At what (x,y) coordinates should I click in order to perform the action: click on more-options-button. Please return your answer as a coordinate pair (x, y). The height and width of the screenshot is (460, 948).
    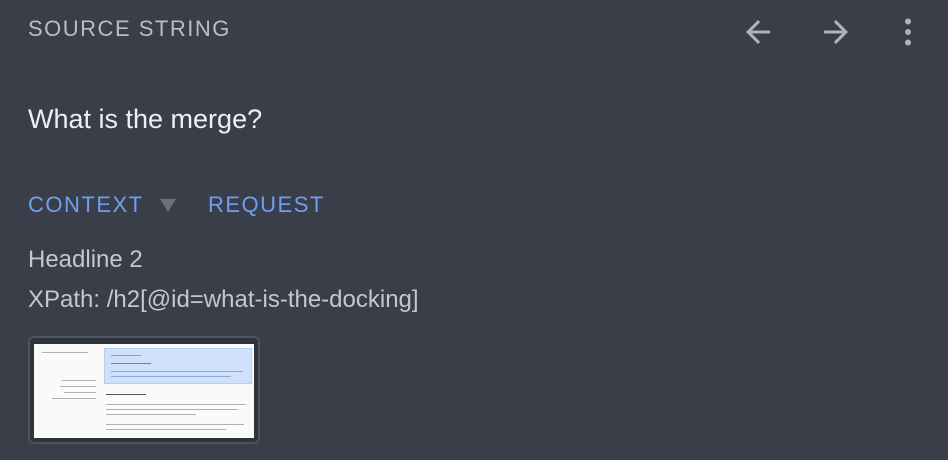
    Looking at the image, I should click on (908, 32).